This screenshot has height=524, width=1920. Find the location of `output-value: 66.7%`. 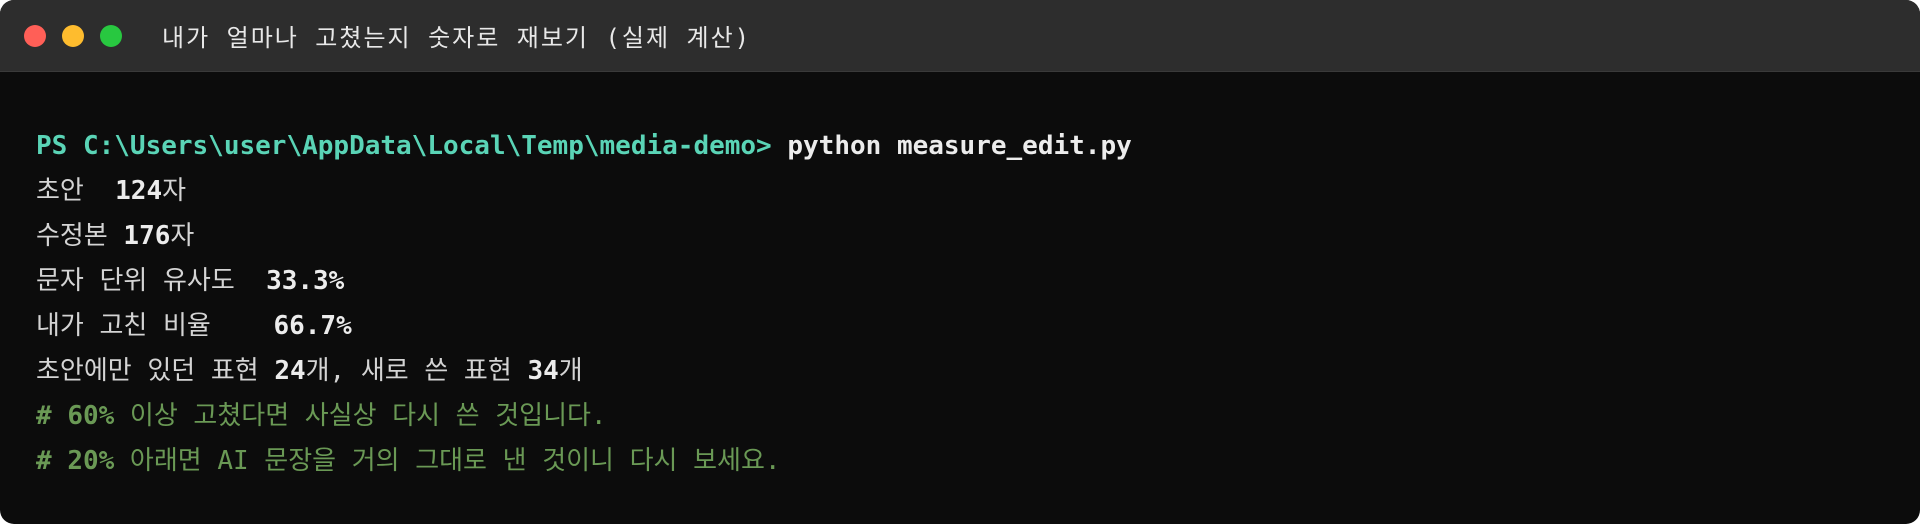

output-value: 66.7% is located at coordinates (312, 326).